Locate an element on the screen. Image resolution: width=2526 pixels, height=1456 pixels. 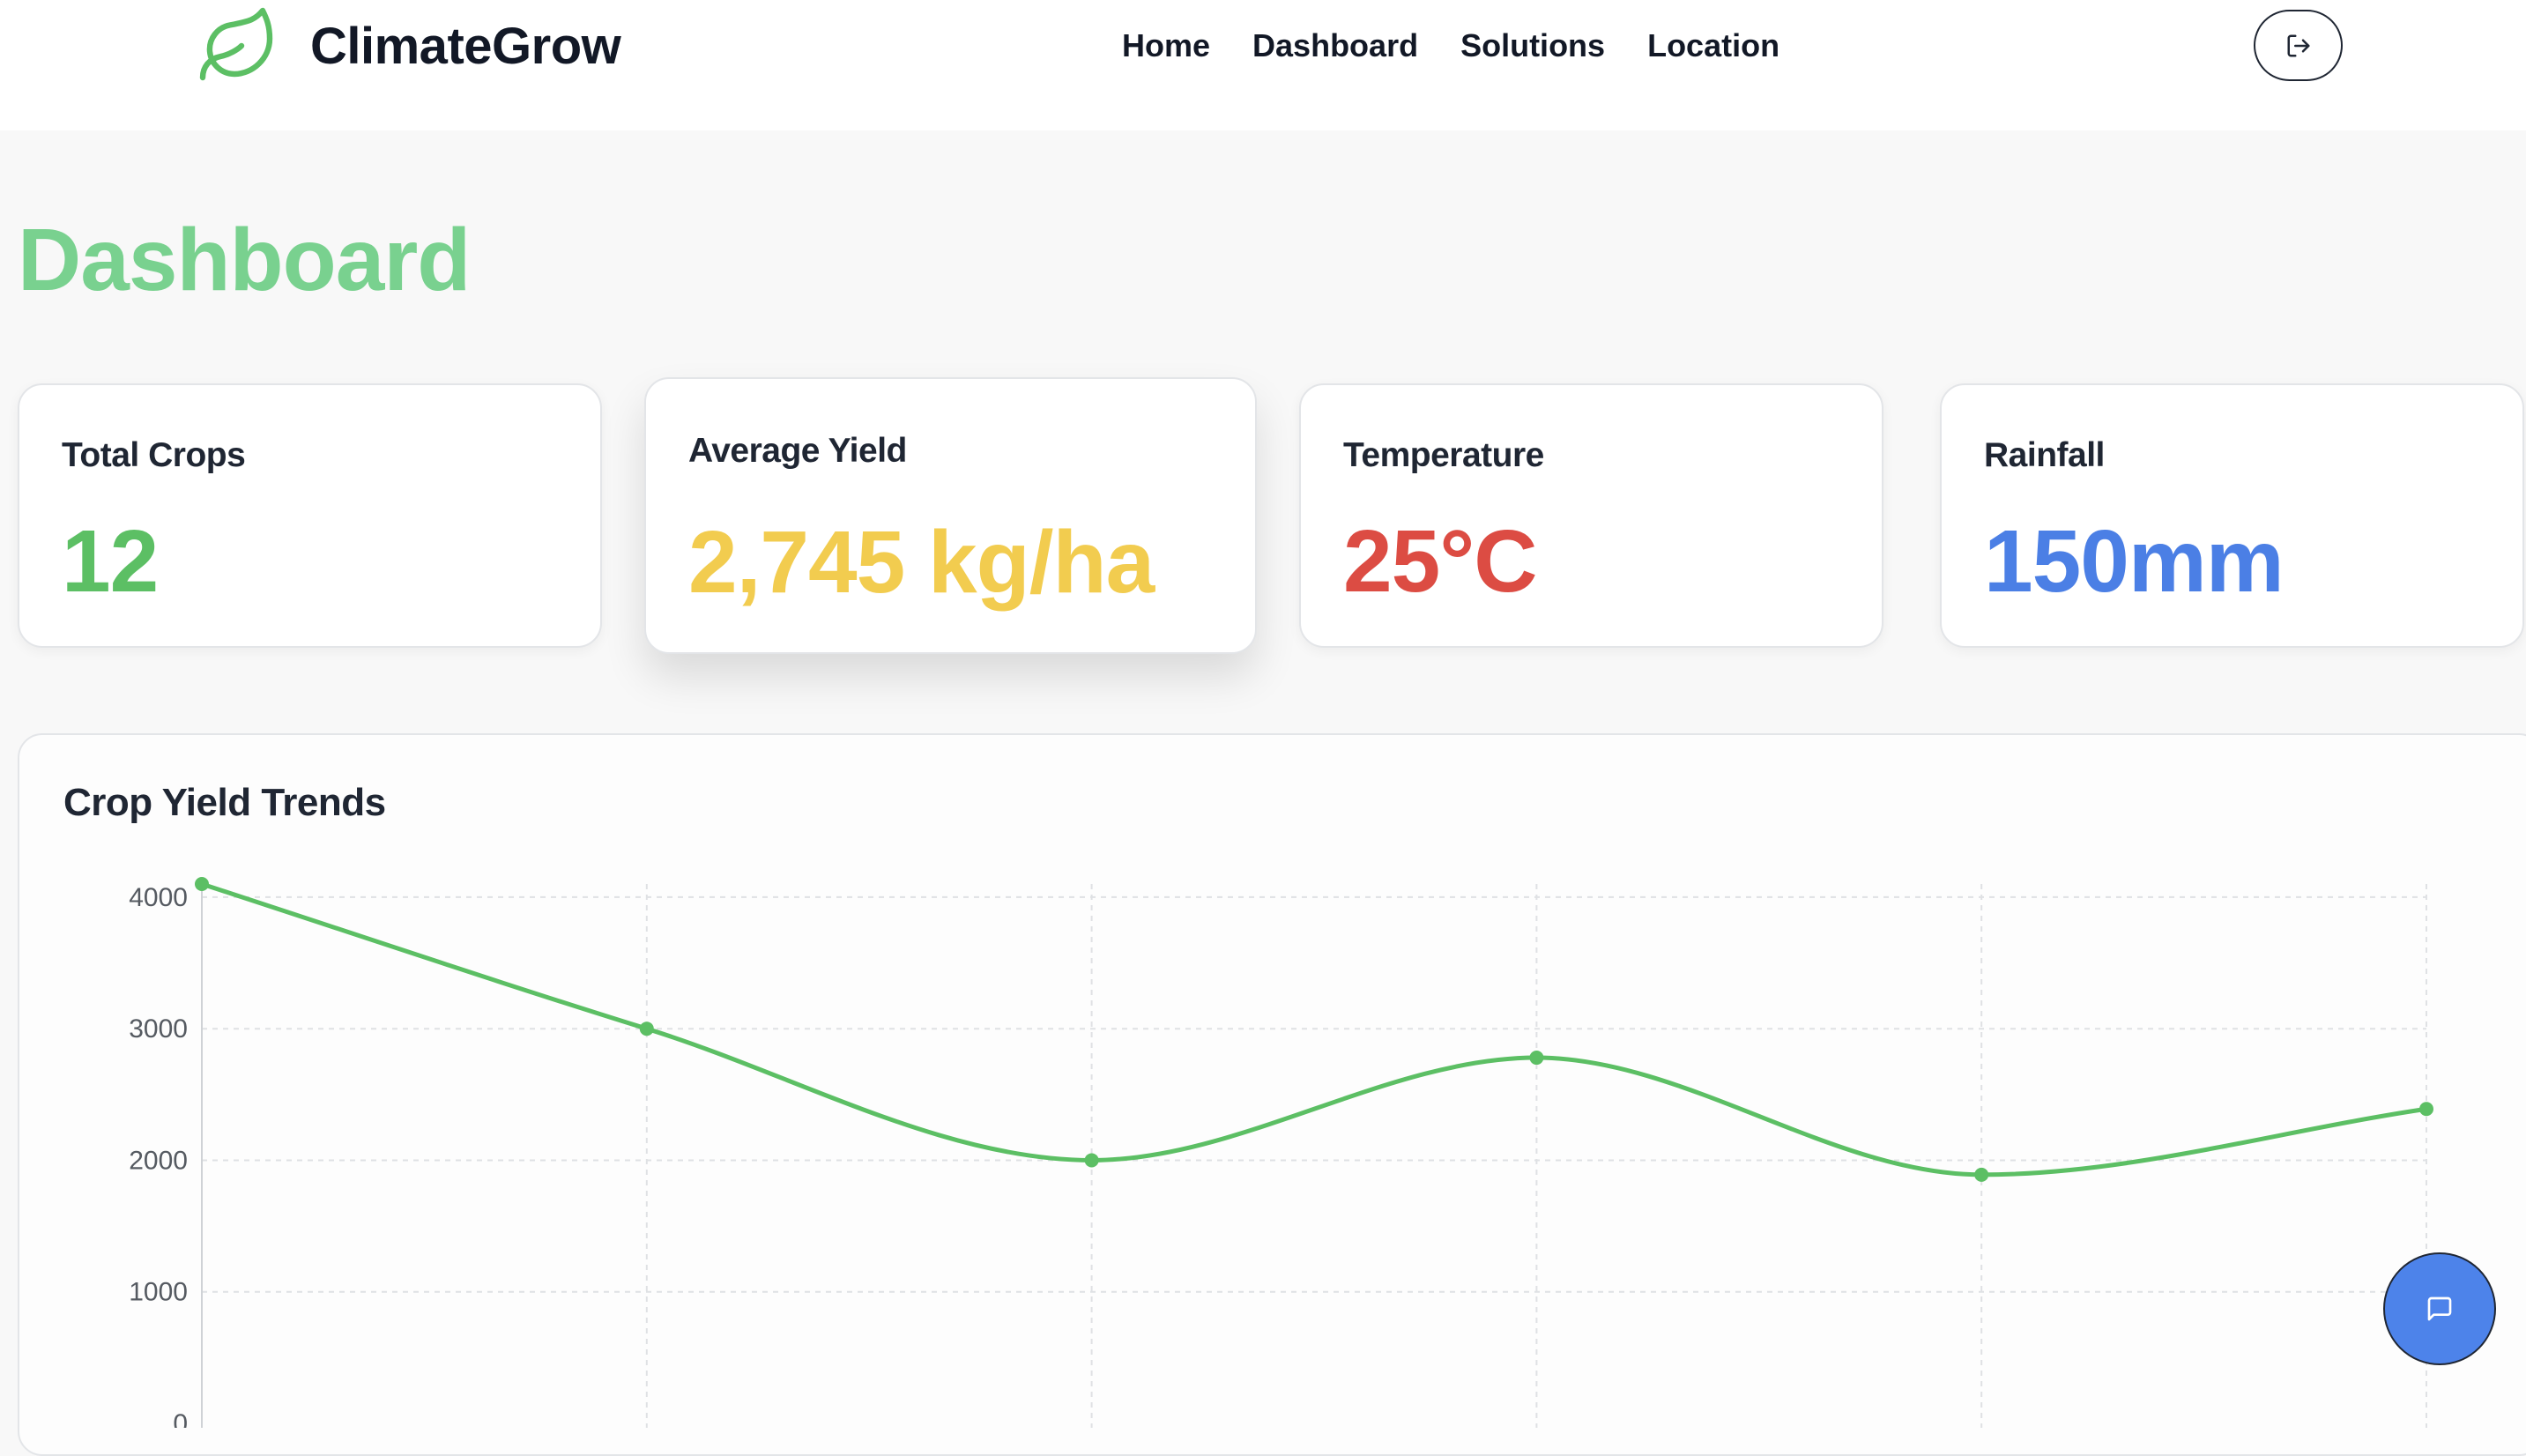
nav-link-home: Home is located at coordinates (1166, 45).